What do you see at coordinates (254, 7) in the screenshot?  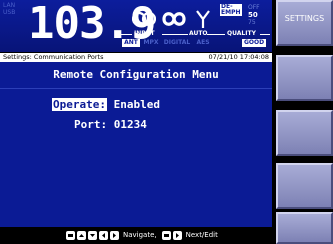 I see `deemph-off: OFF` at bounding box center [254, 7].